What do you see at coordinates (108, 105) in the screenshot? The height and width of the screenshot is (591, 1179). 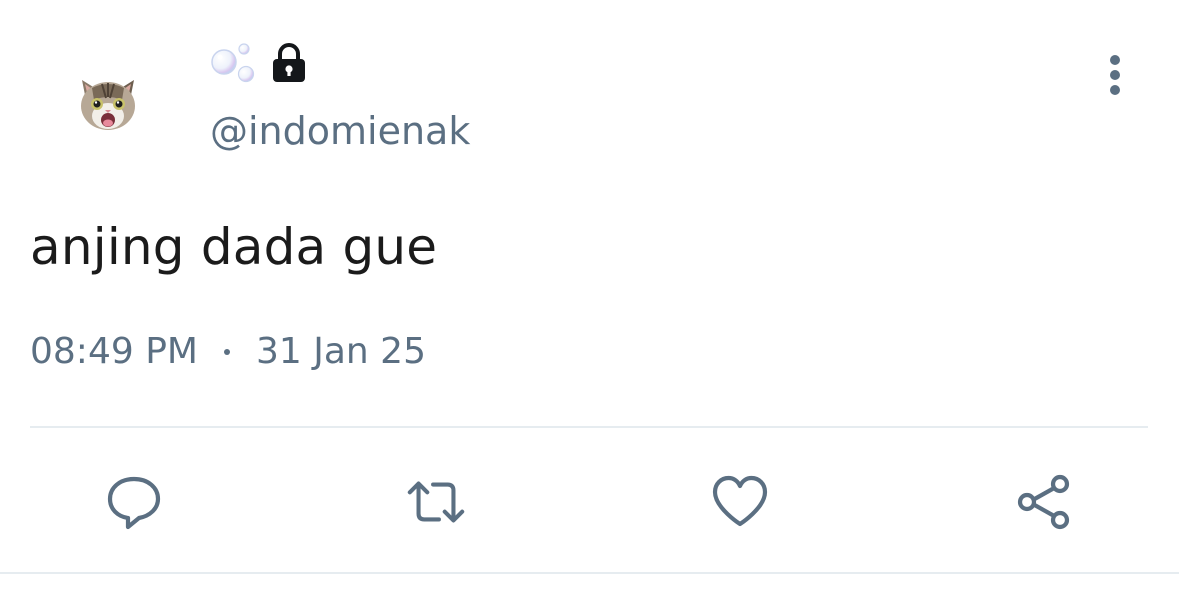 I see `cat-avatar-icon` at bounding box center [108, 105].